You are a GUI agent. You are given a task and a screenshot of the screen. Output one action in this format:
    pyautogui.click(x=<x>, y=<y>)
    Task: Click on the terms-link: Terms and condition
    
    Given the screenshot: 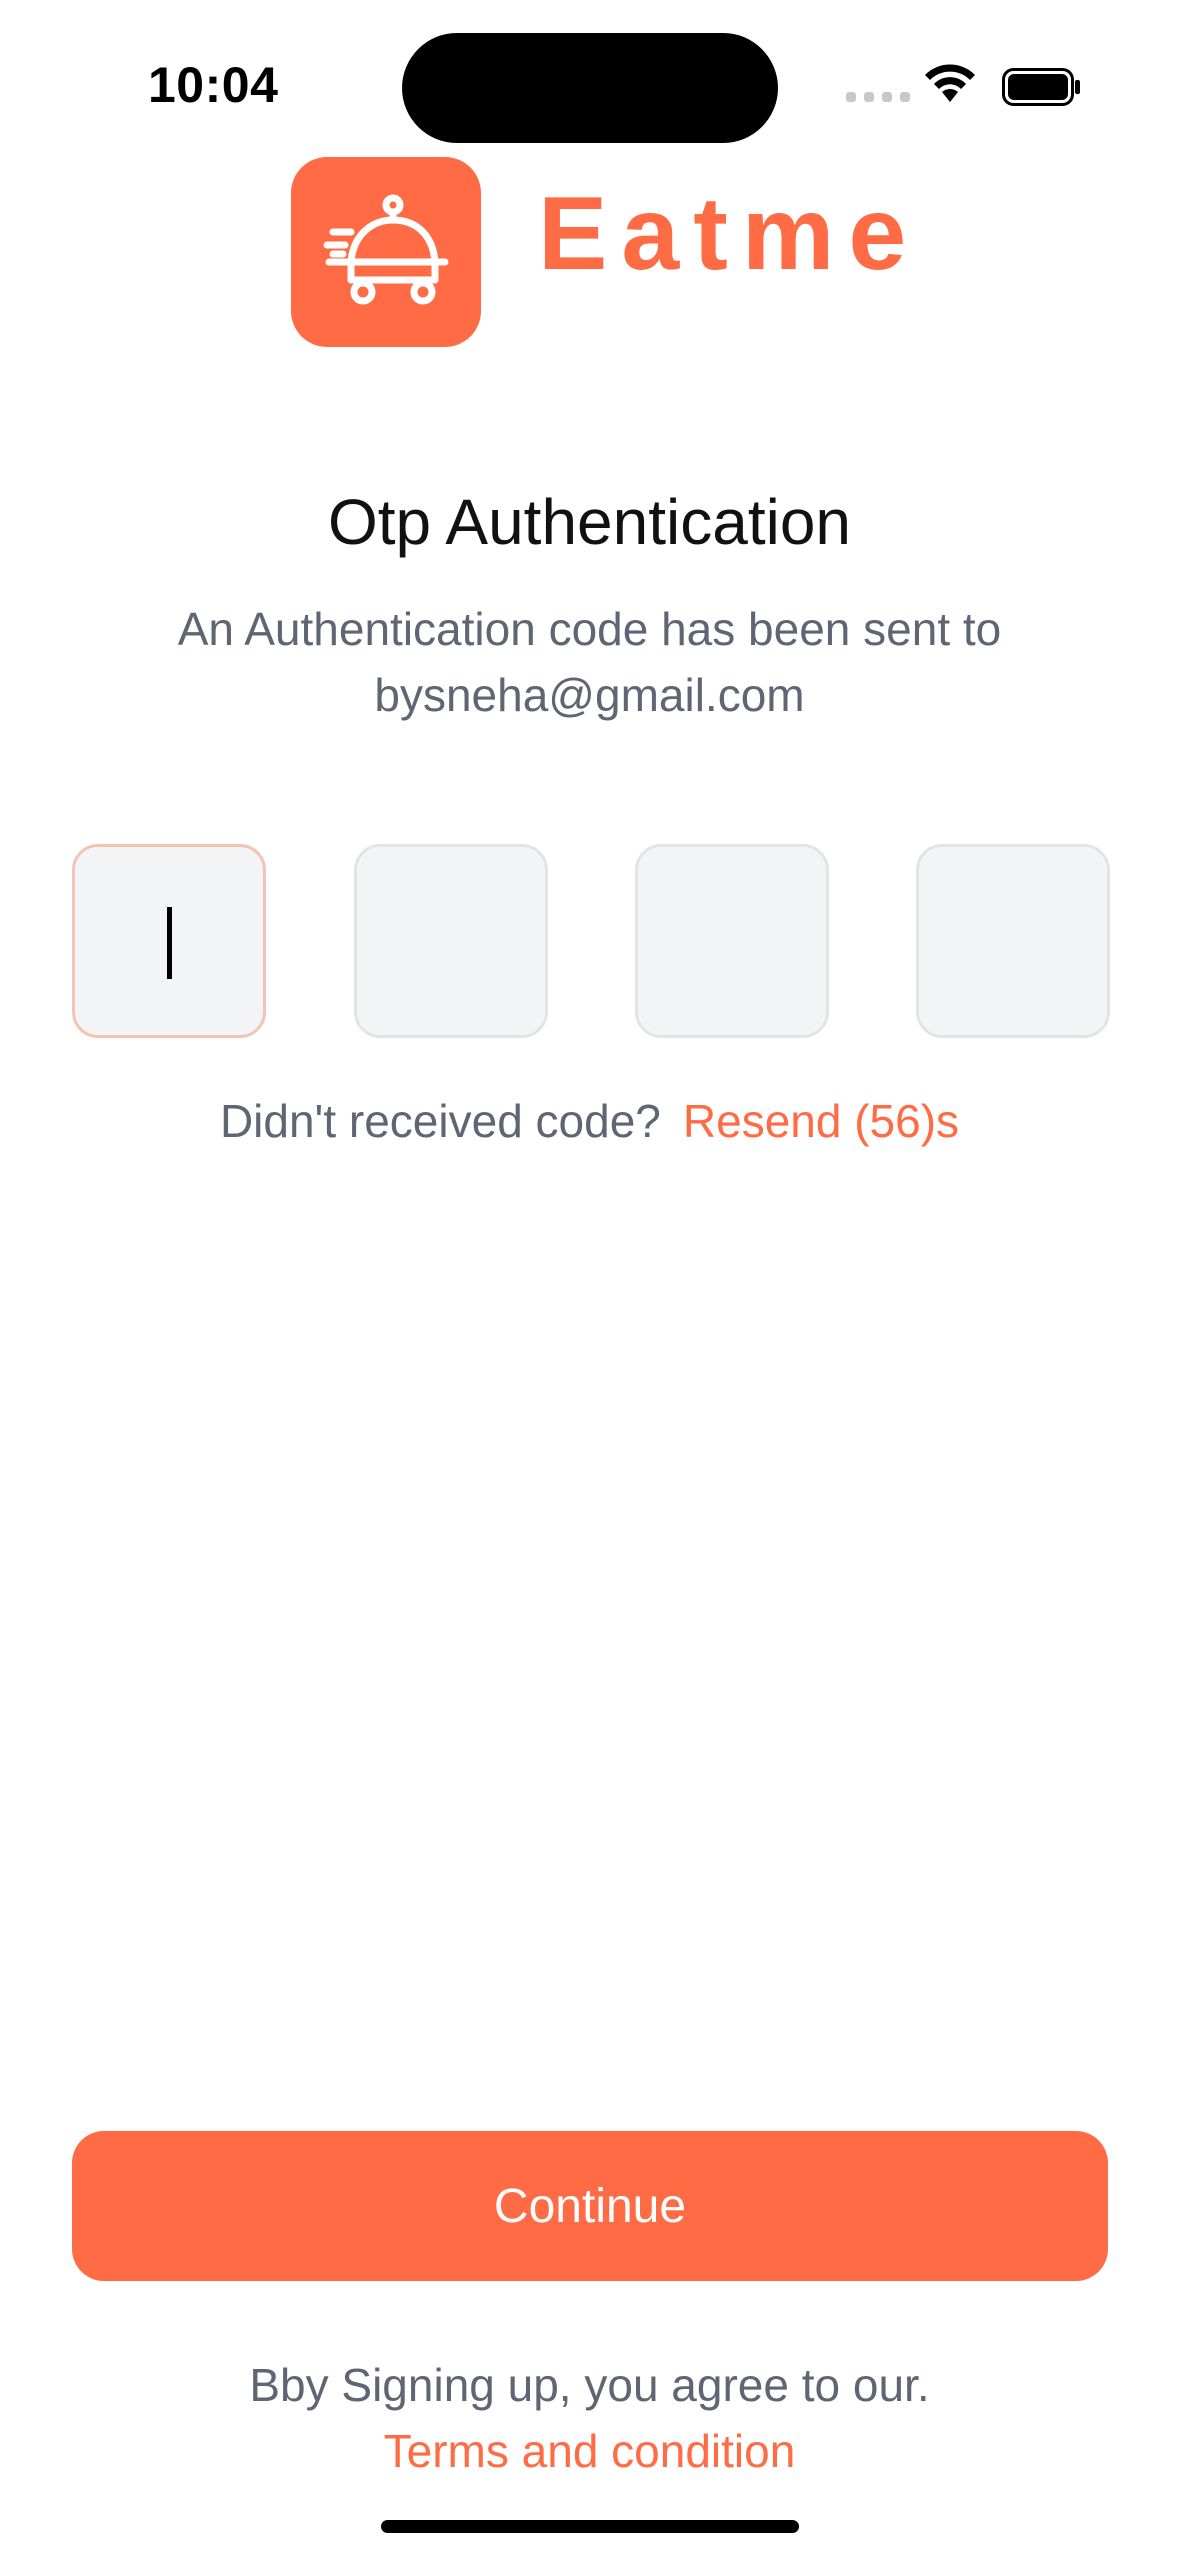 What is the action you would take?
    pyautogui.click(x=589, y=2451)
    